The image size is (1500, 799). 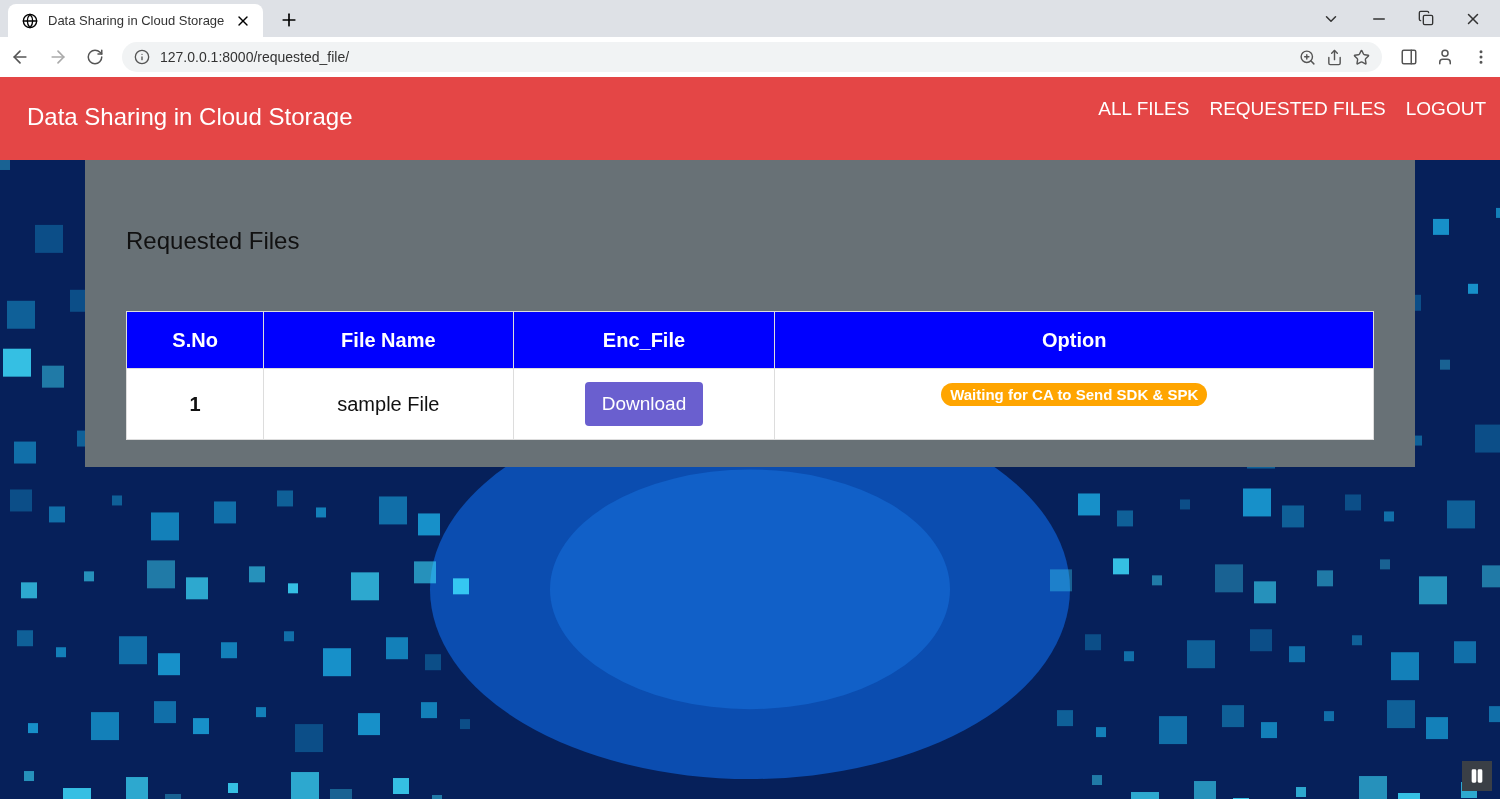 I want to click on info-icon, so click(x=142, y=57).